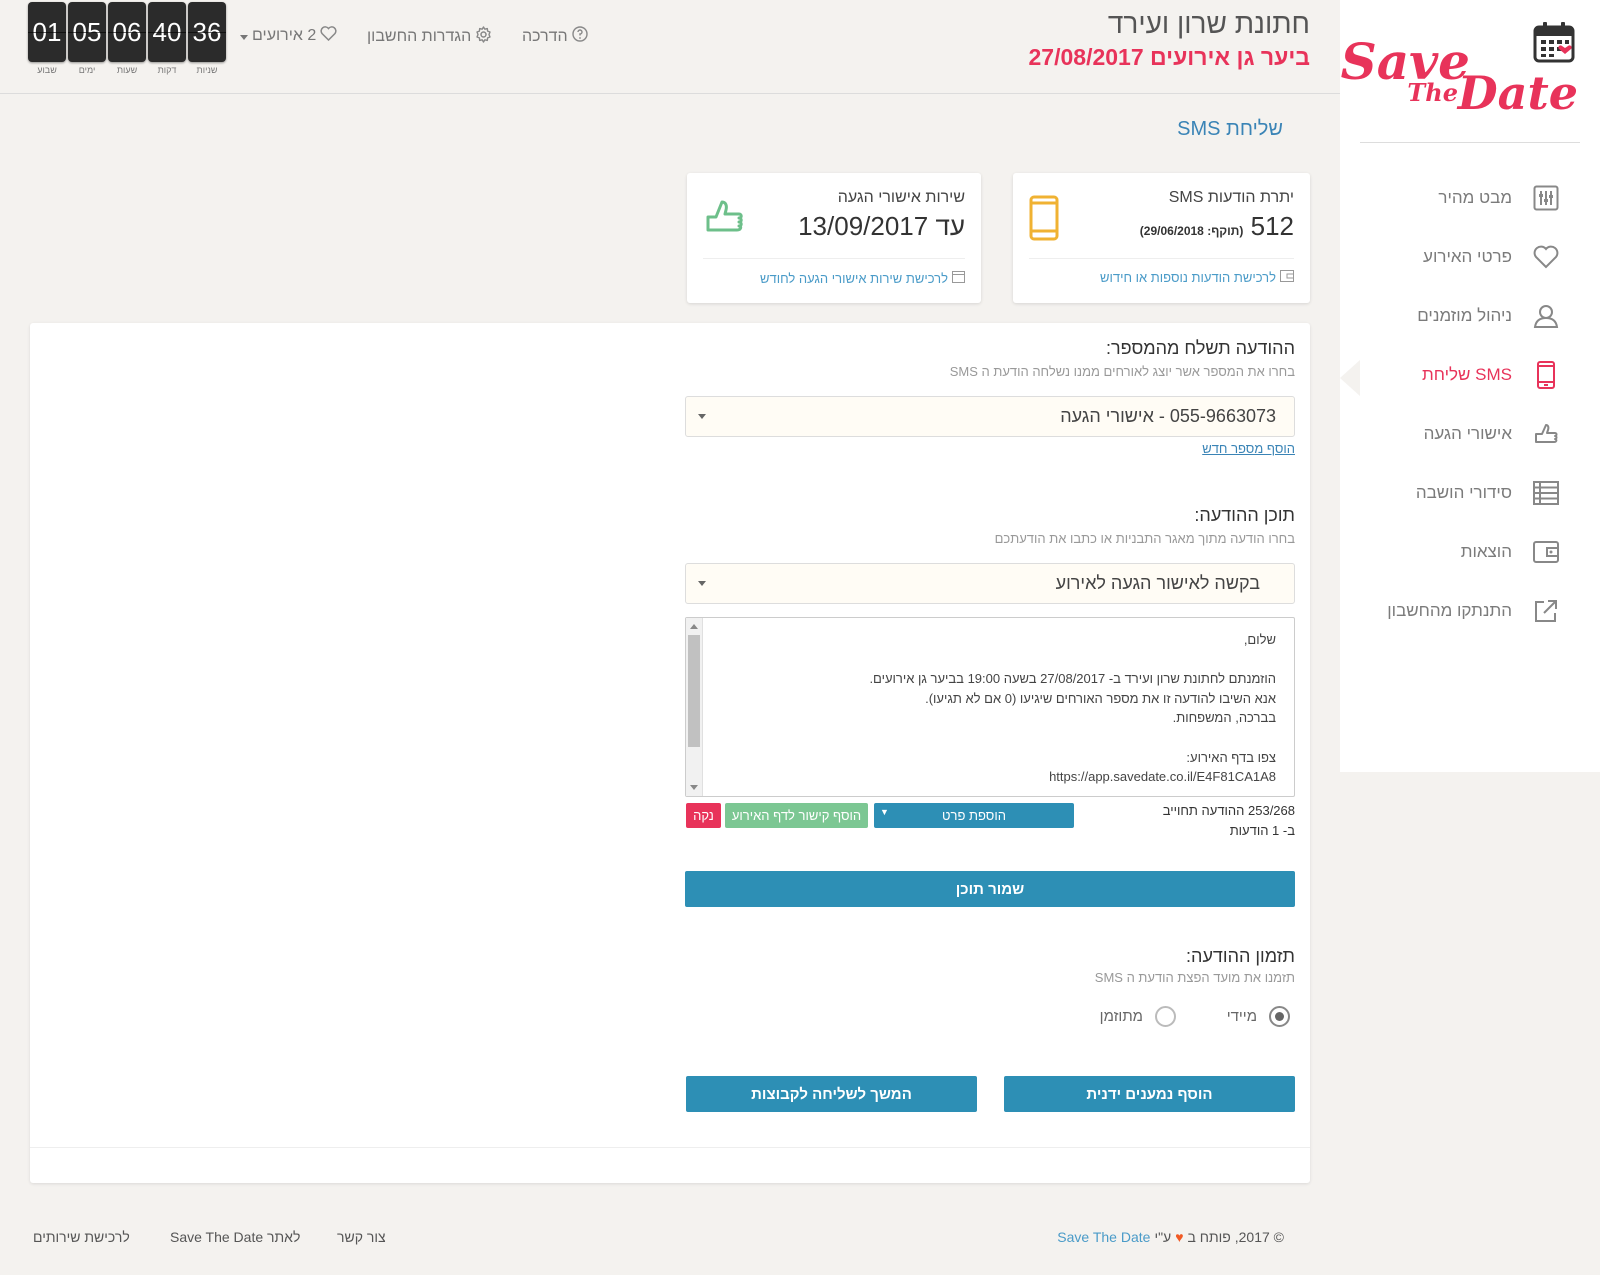  Describe the element at coordinates (1157, 583) in the screenshot. I see `template-selected-value: בקשה לאישור הגעה לאירוע` at that location.